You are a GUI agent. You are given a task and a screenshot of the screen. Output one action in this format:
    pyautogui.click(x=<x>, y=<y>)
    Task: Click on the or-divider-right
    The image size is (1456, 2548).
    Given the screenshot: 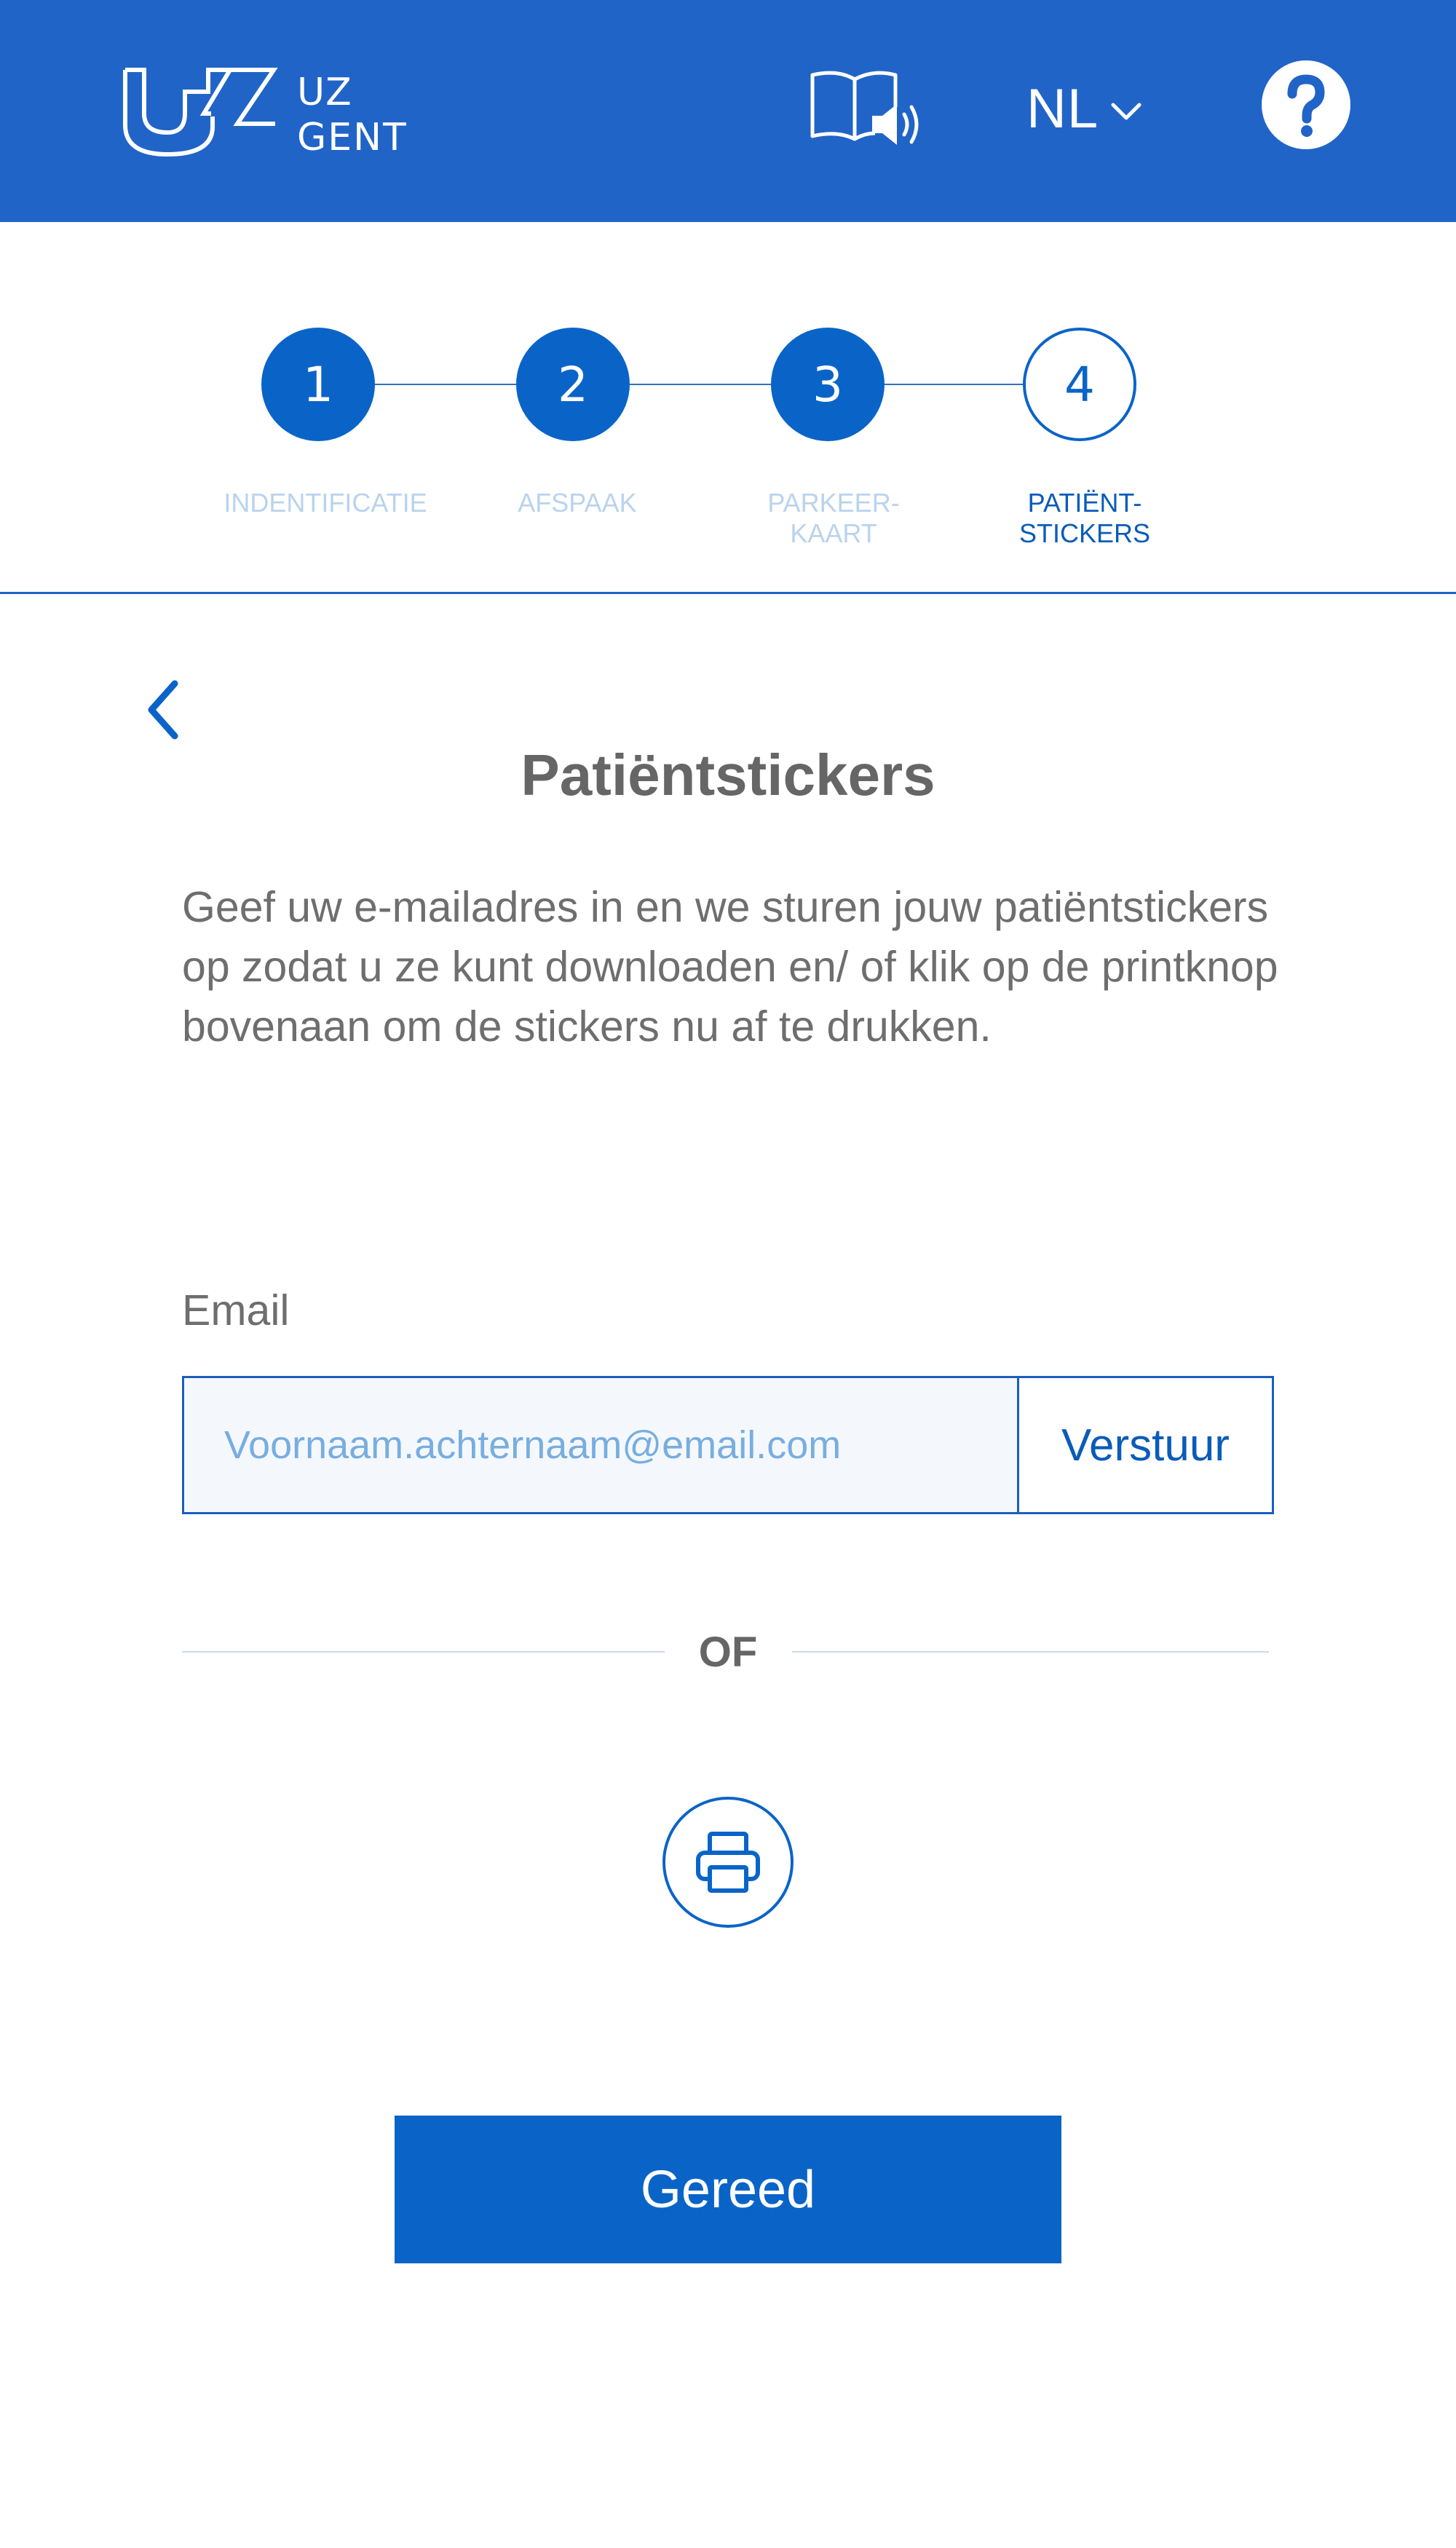 What is the action you would take?
    pyautogui.click(x=1030, y=1652)
    